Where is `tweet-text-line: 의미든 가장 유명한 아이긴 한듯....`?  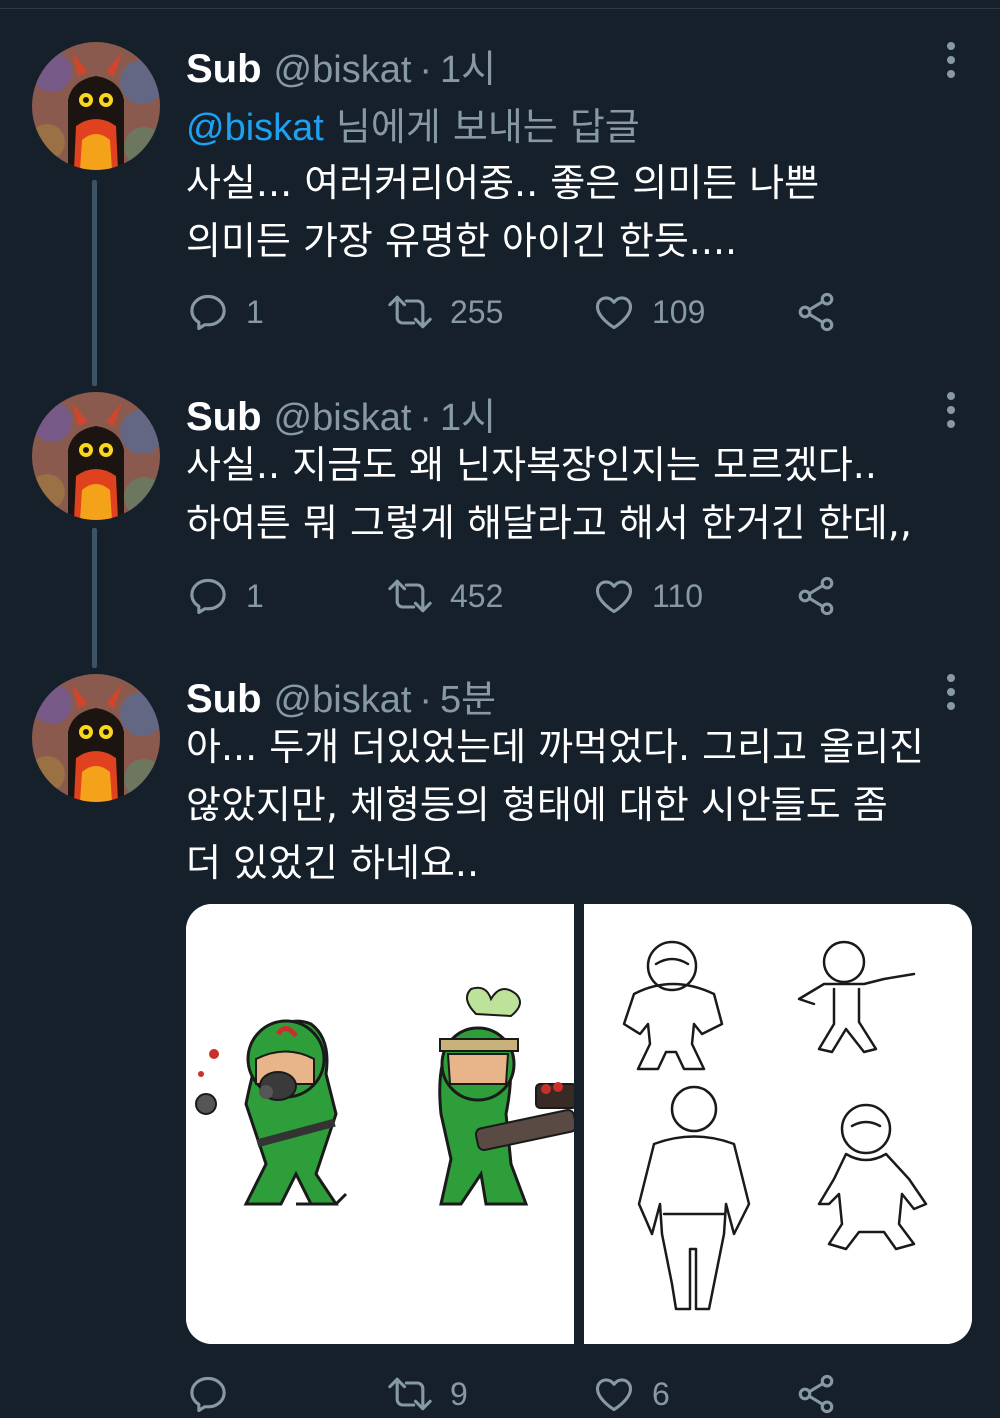
tweet-text-line: 의미든 가장 유명한 아이긴 한듯.... is located at coordinates (462, 241).